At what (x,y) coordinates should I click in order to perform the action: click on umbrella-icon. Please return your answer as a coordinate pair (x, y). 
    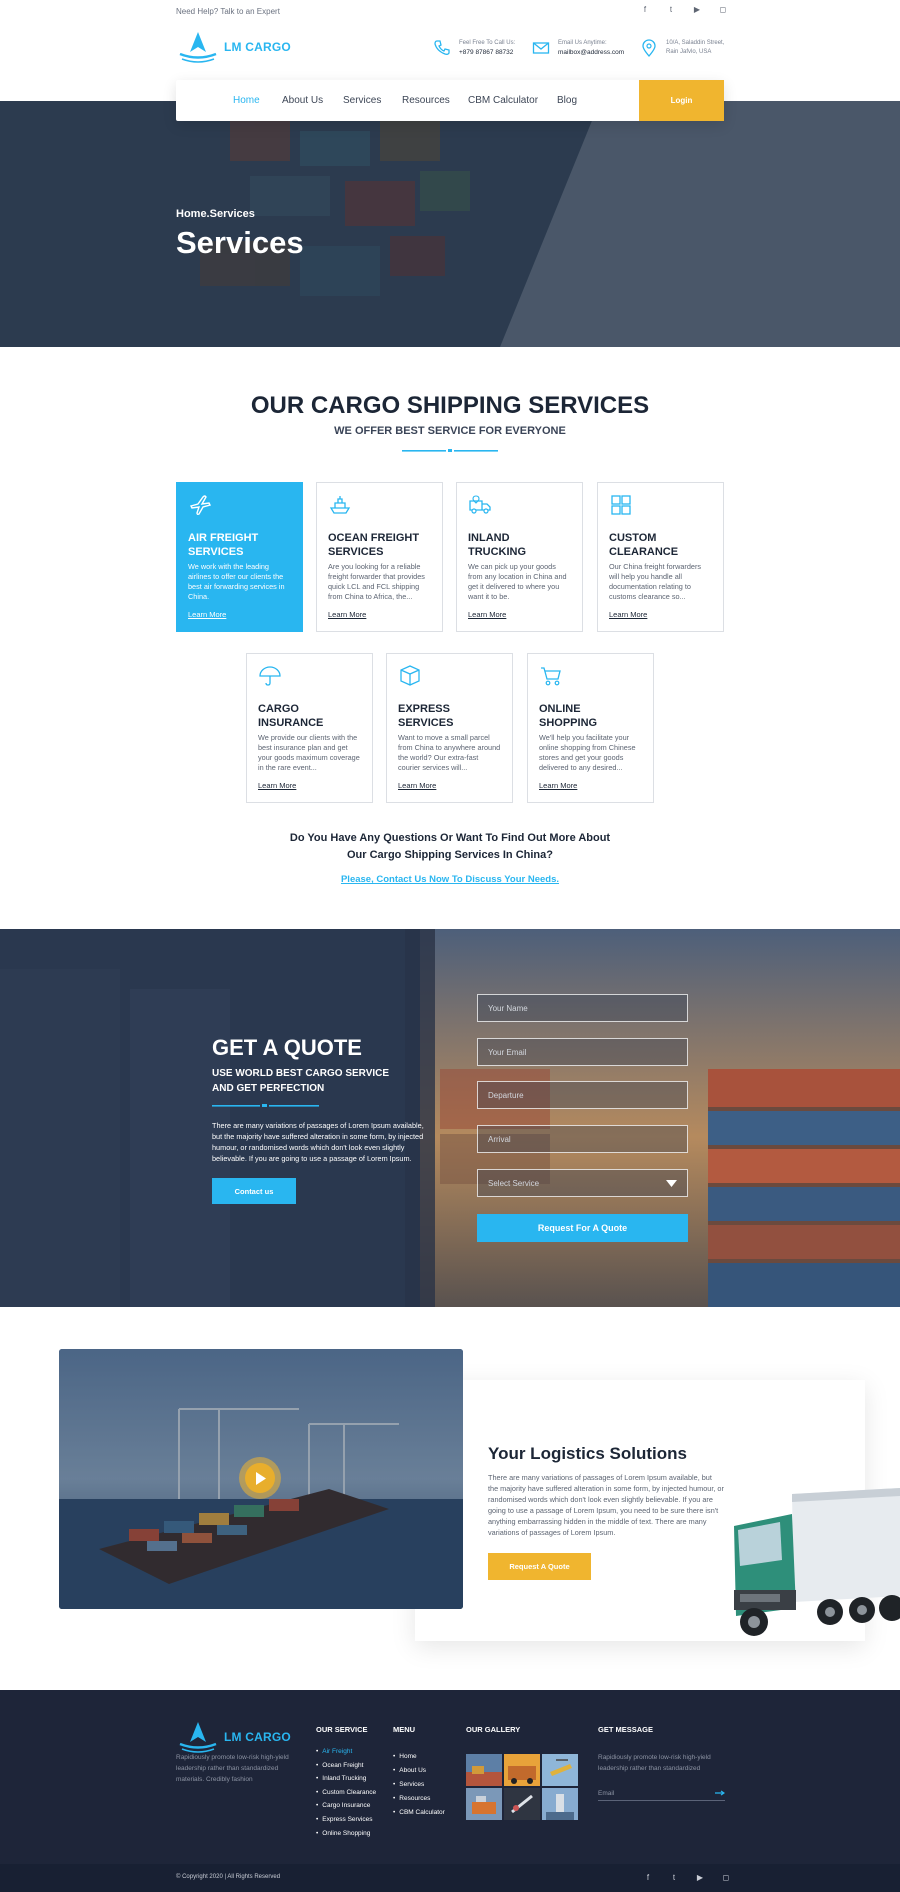
    Looking at the image, I should click on (270, 676).